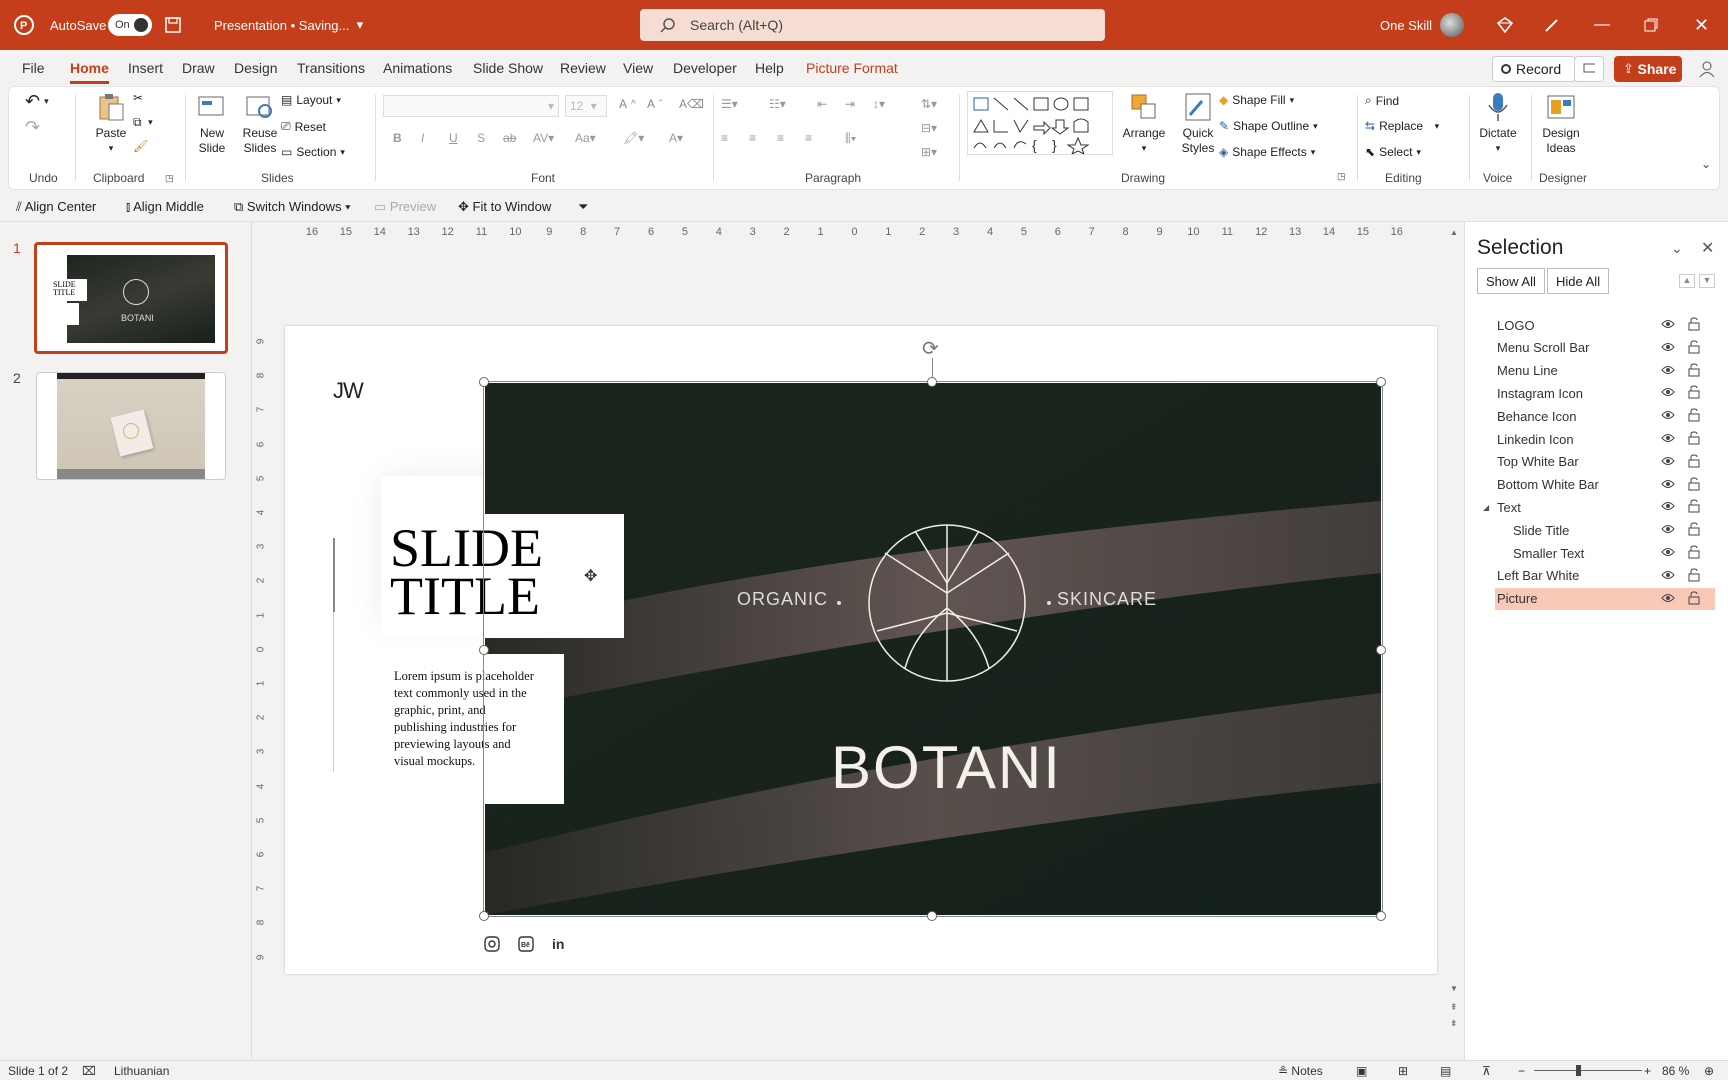  What do you see at coordinates (130, 25) in the screenshot?
I see `autosave-toggle: On` at bounding box center [130, 25].